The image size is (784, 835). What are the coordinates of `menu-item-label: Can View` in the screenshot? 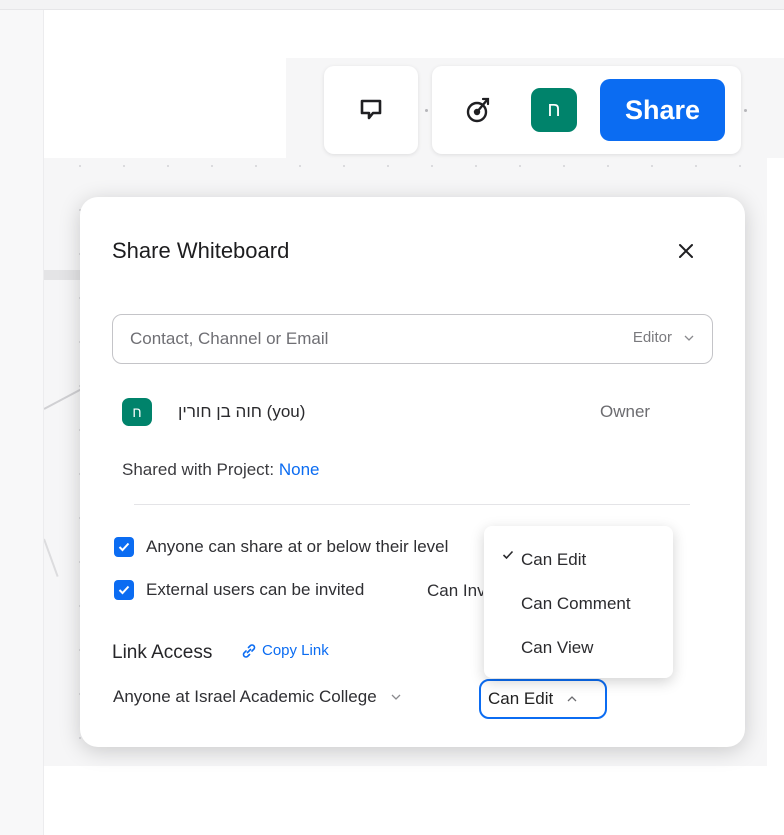 It's located at (557, 647).